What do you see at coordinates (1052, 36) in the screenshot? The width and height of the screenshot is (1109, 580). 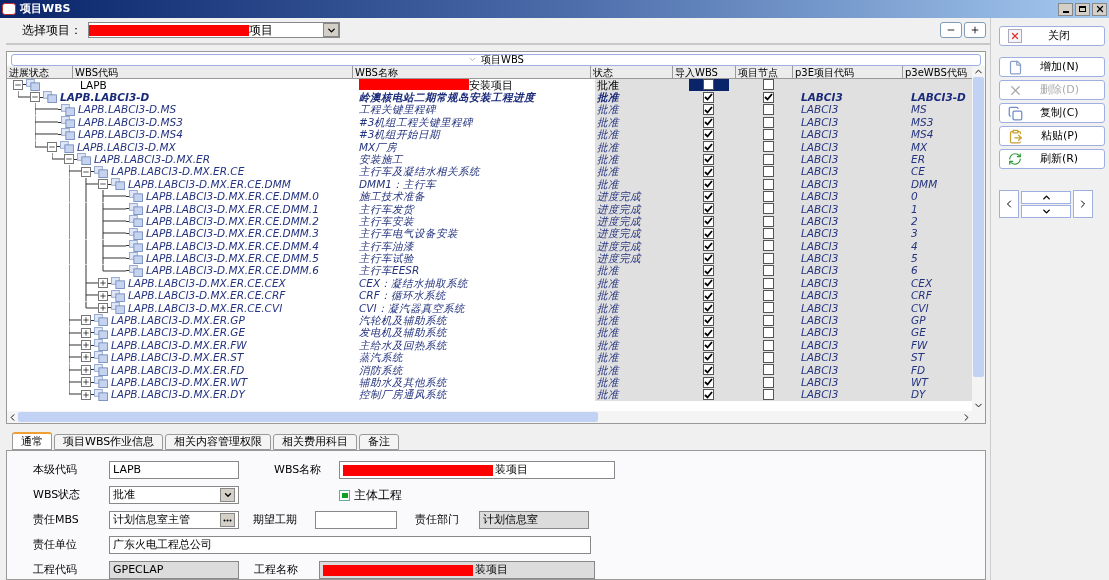 I see `action-button: 关闭` at bounding box center [1052, 36].